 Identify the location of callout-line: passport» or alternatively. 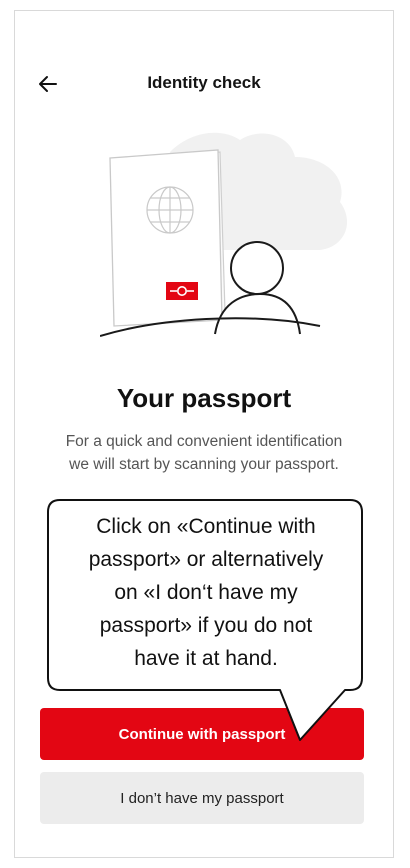
(206, 559).